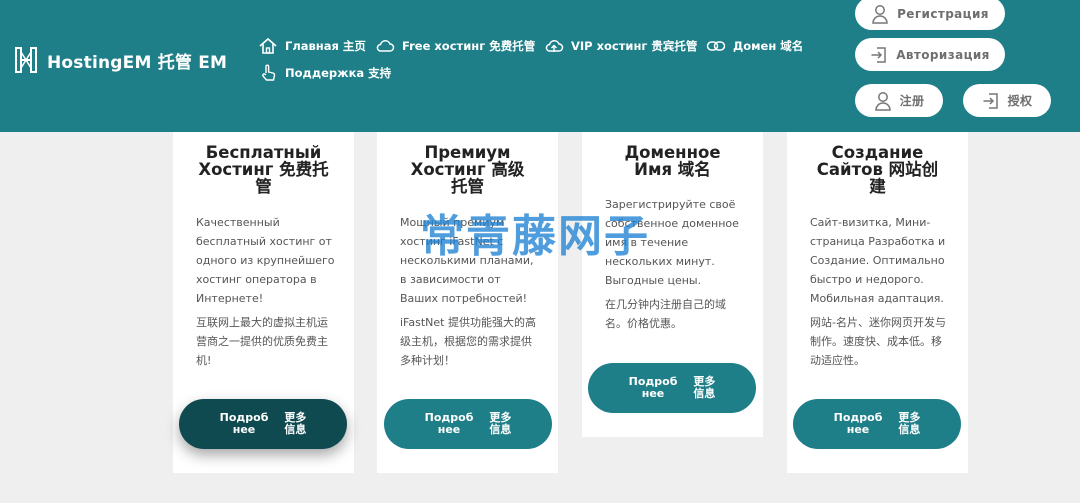 The height and width of the screenshot is (503, 1080). Describe the element at coordinates (877, 152) in the screenshot. I see `card-title-line: Создание` at that location.